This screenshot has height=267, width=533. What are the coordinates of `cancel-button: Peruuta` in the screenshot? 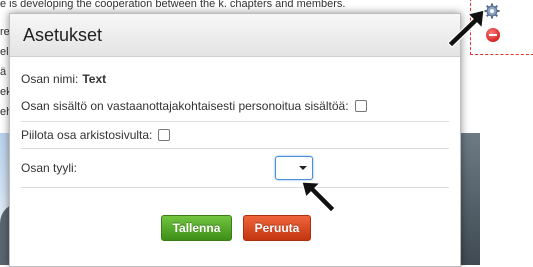 It's located at (277, 228).